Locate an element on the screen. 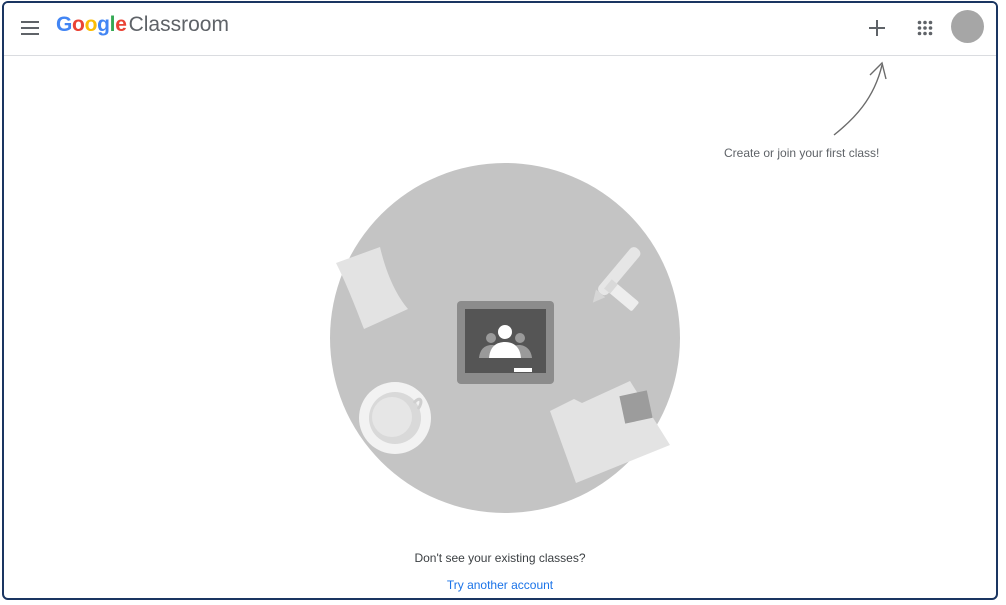 Image resolution: width=1006 pixels, height=605 pixels. create-or-join-class-button is located at coordinates (877, 28).